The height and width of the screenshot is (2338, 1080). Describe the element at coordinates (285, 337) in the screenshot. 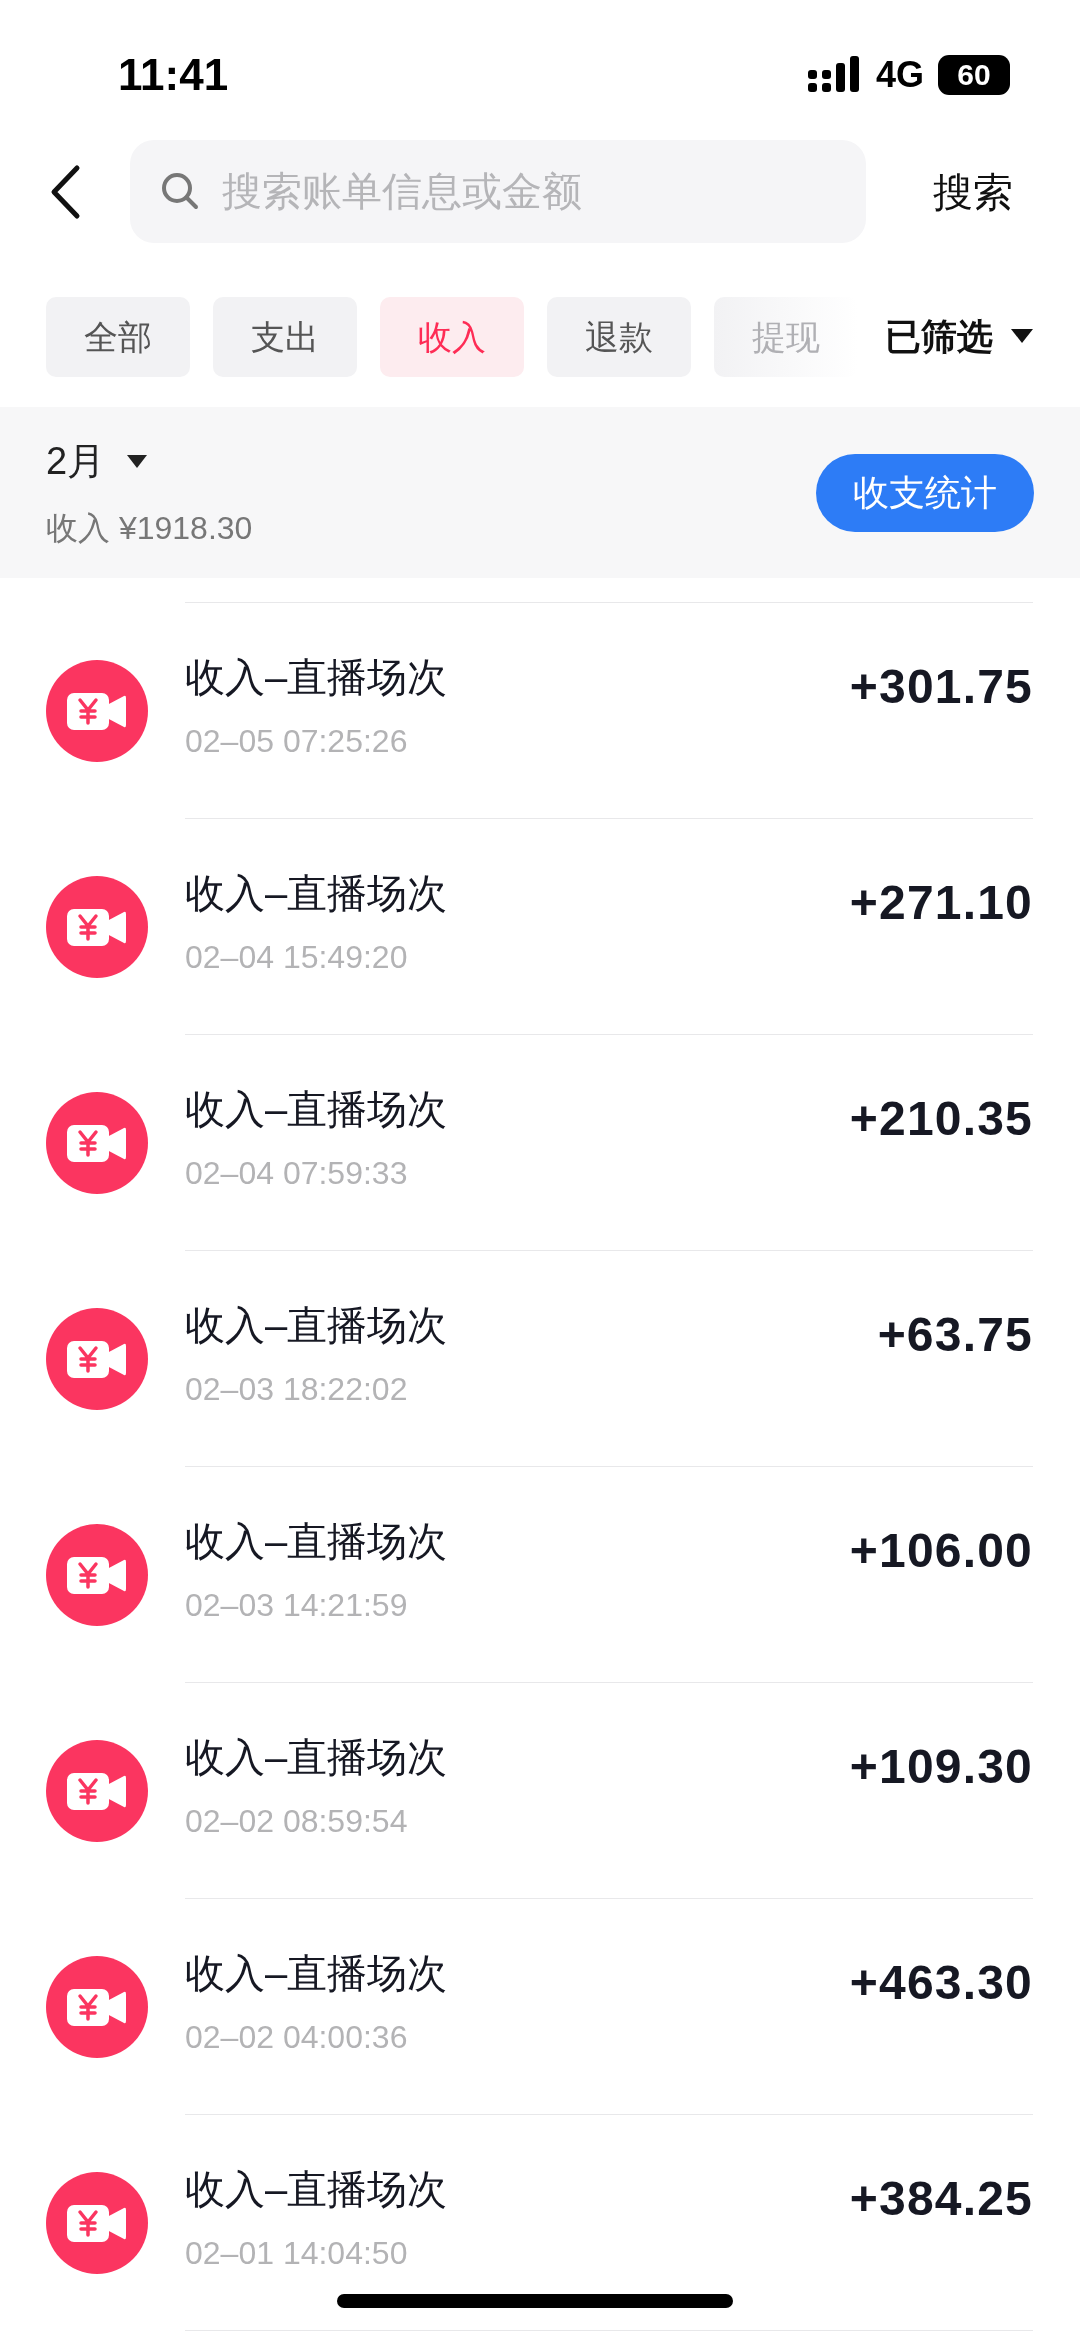

I see `filter-tab: 支出` at that location.